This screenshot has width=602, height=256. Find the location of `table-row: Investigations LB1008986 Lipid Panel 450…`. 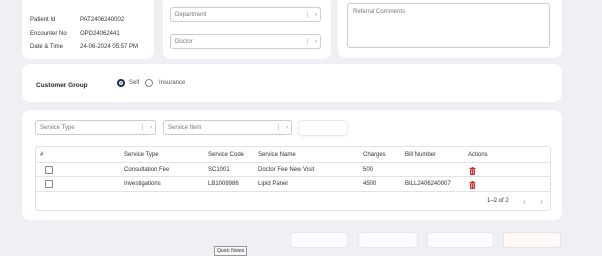

table-row: Investigations LB1008986 Lipid Panel 450… is located at coordinates (293, 184).